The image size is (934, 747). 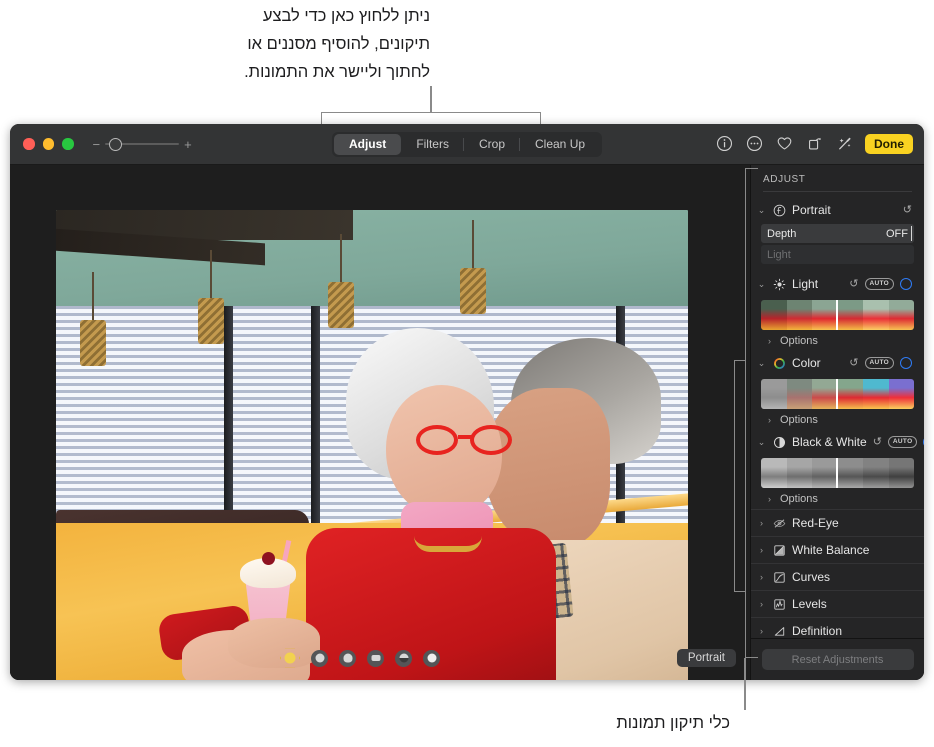 I want to click on color-options-label: Options, so click(x=799, y=420).